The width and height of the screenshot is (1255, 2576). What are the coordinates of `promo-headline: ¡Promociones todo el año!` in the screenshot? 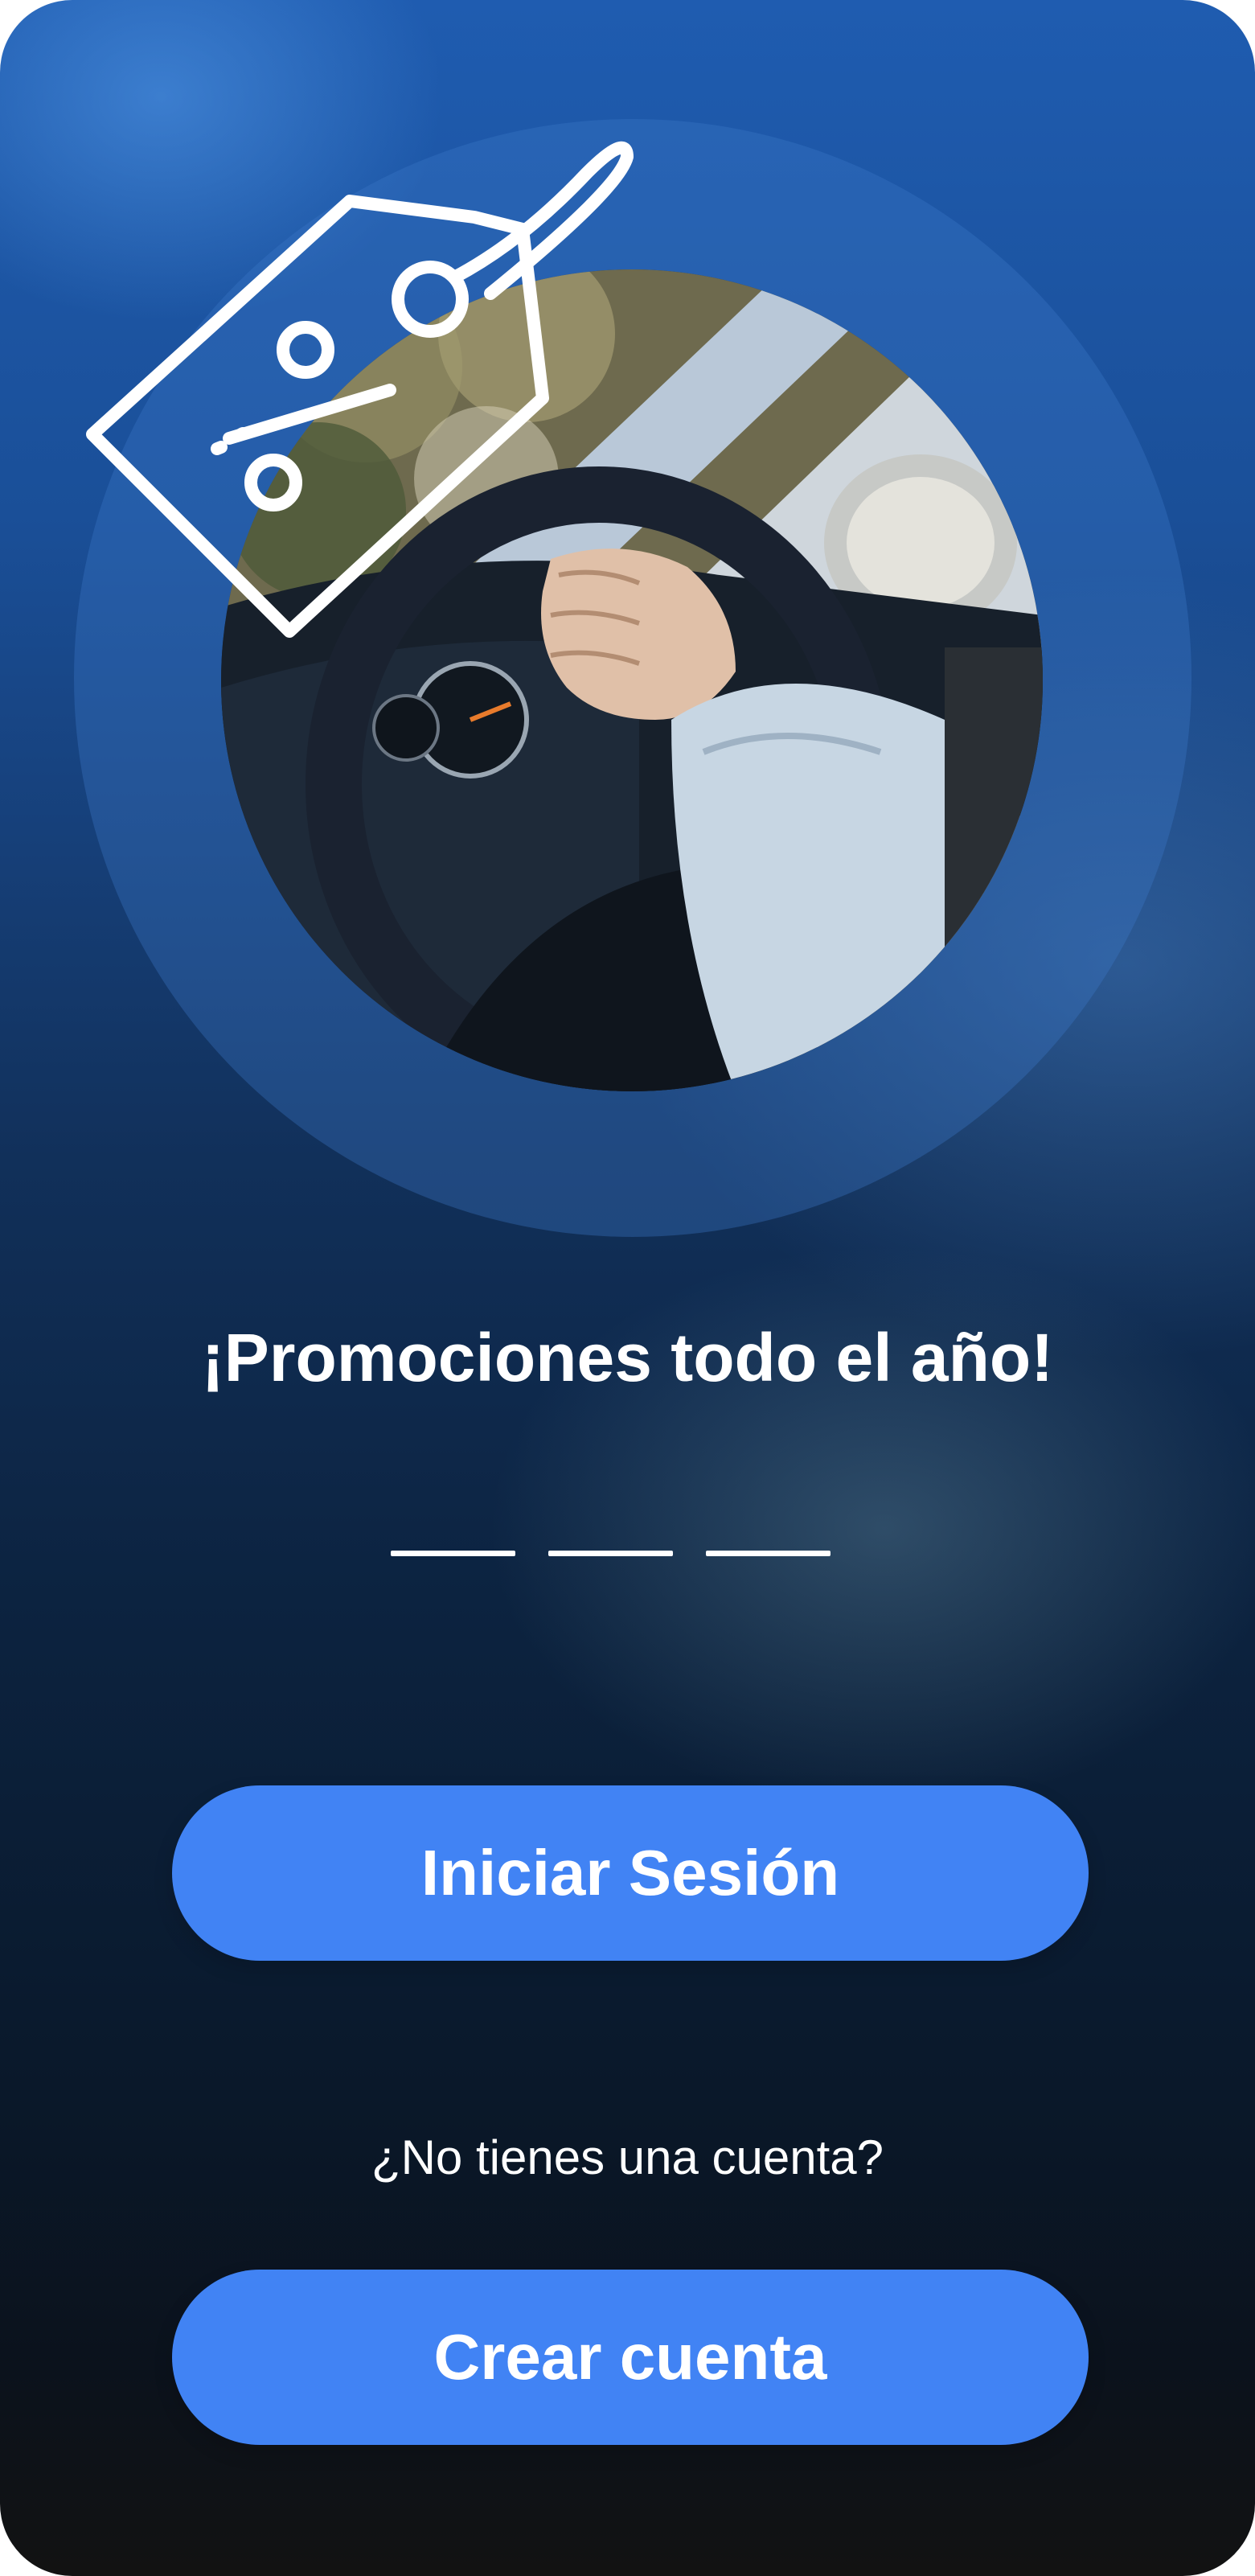 It's located at (627, 1357).